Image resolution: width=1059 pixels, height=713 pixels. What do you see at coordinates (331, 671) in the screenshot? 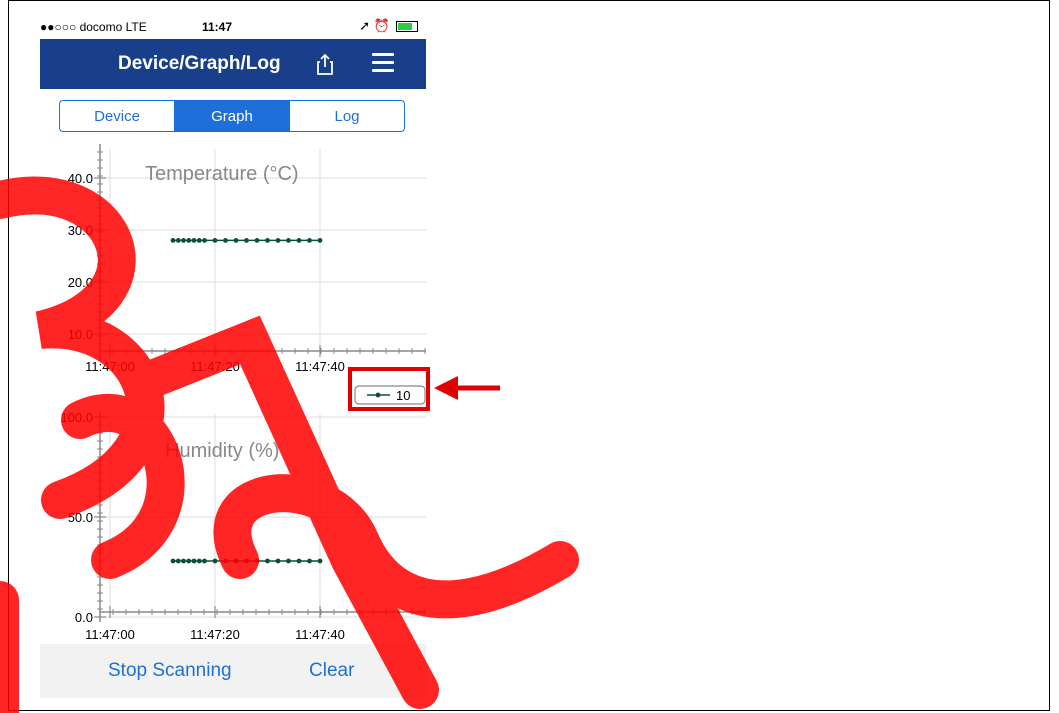
I see `clear-button: Clear` at bounding box center [331, 671].